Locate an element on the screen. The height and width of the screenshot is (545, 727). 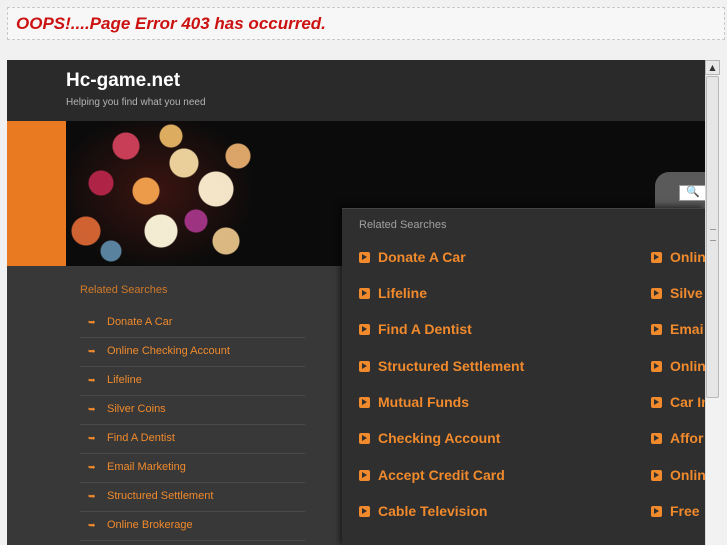
related-search-label: Find A Dentist is located at coordinates (425, 329).